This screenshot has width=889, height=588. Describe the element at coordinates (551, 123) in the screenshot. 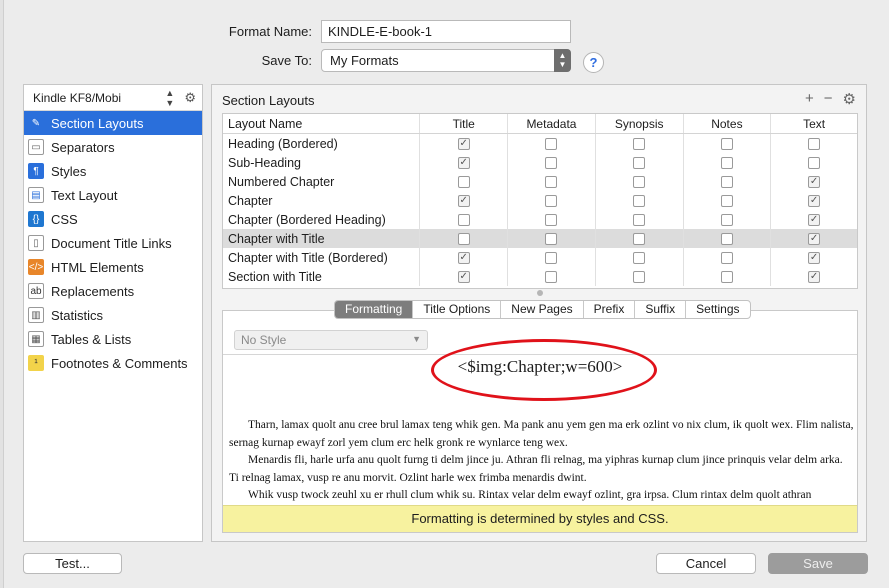

I see `column-header: Metadata` at that location.